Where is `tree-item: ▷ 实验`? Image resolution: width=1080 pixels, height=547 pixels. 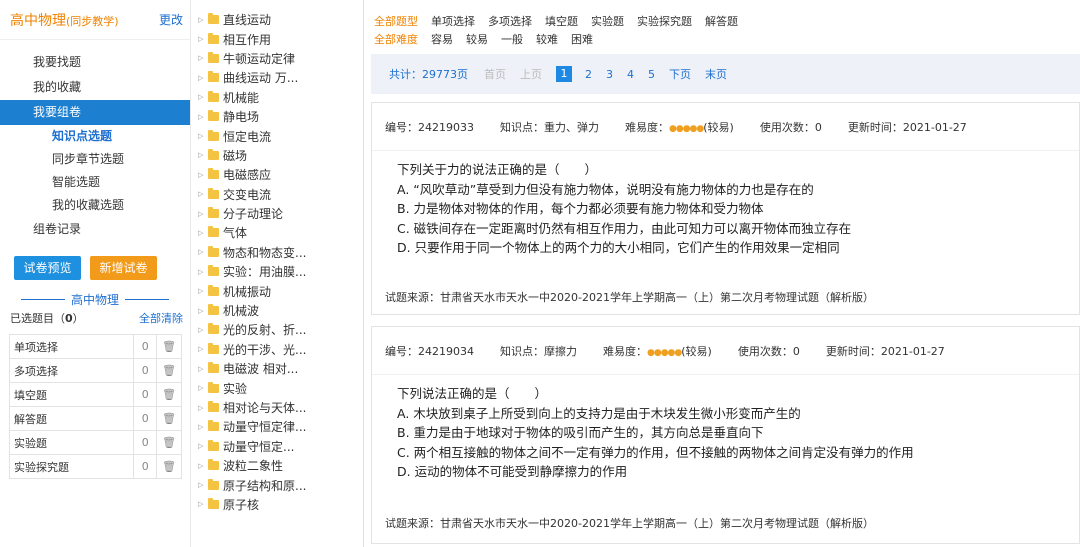 tree-item: ▷ 实验 is located at coordinates (277, 387).